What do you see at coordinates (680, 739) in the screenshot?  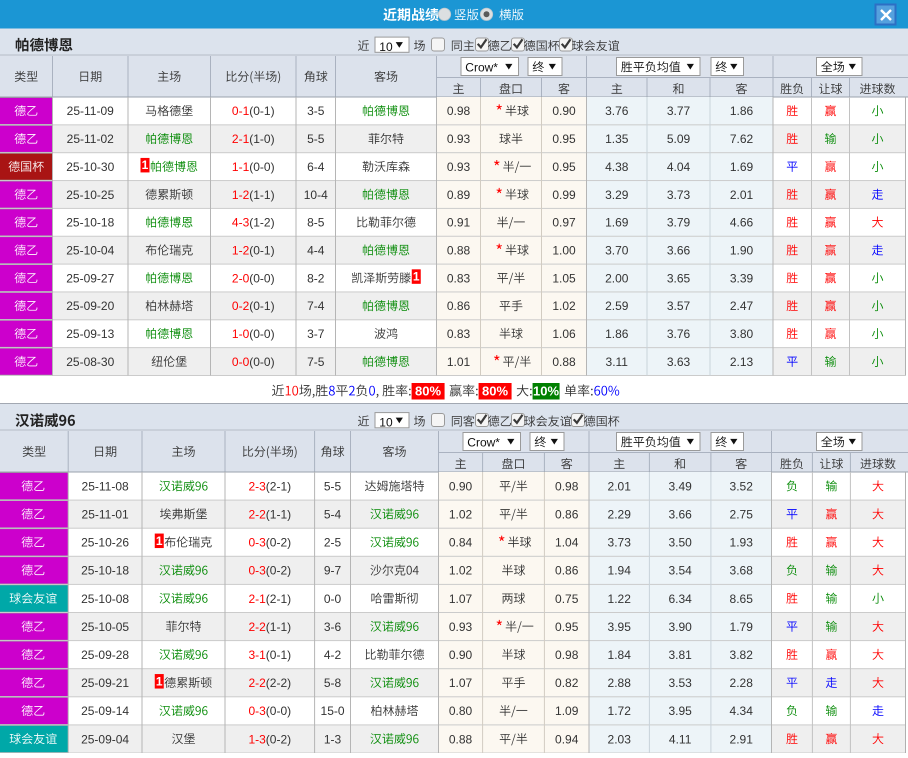 I see `svg-text: 4.11` at bounding box center [680, 739].